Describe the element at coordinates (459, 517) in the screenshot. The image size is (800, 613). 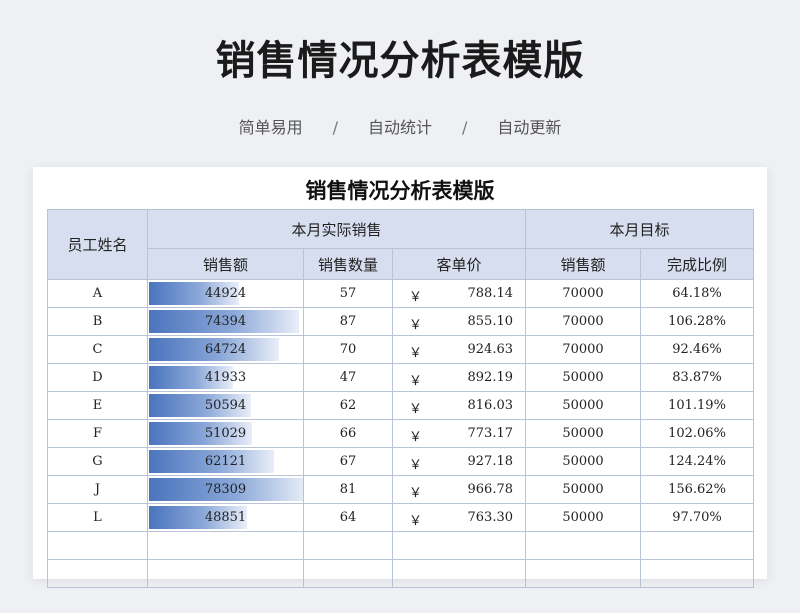
I see `cell-unit-price: ￥ 763.30` at that location.